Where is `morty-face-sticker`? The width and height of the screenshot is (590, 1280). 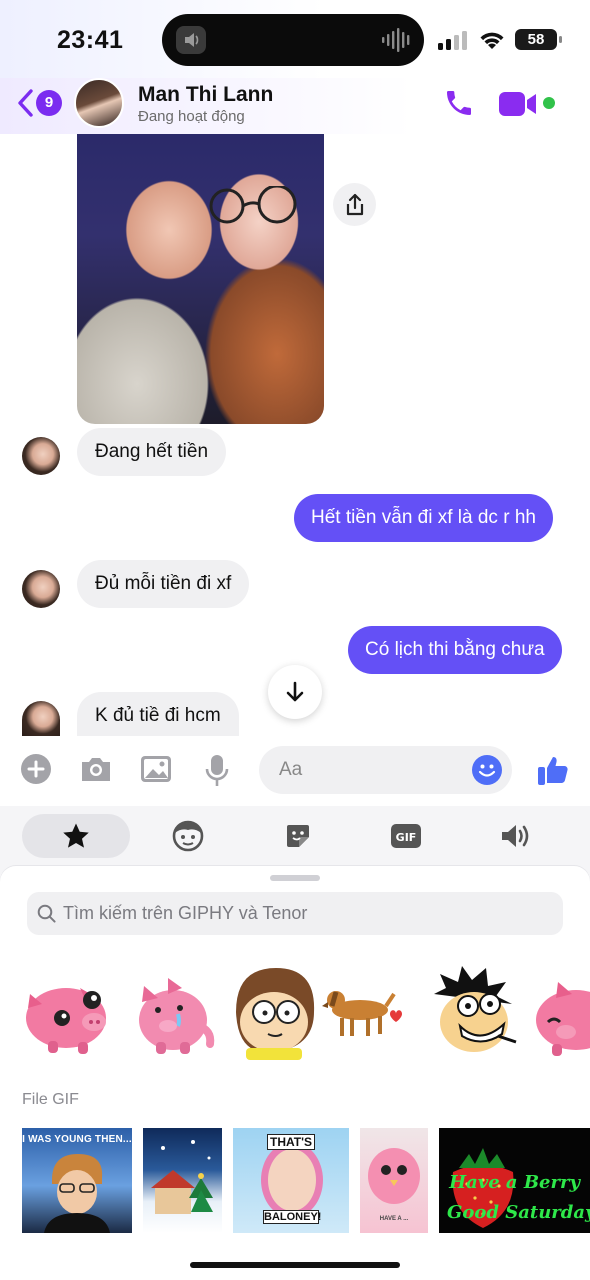 morty-face-sticker is located at coordinates (273, 1013).